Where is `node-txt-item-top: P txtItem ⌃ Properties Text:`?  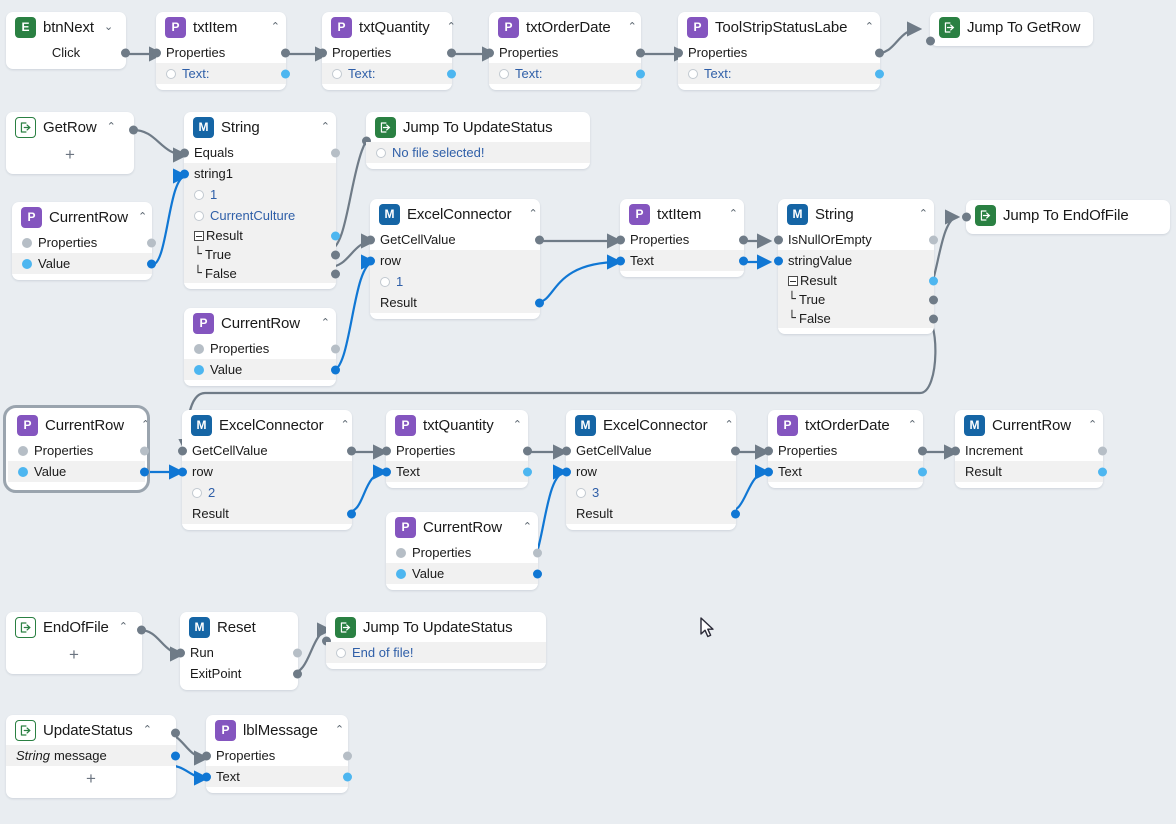
node-txt-item-top: P txtItem ⌃ Properties Text: is located at coordinates (221, 51).